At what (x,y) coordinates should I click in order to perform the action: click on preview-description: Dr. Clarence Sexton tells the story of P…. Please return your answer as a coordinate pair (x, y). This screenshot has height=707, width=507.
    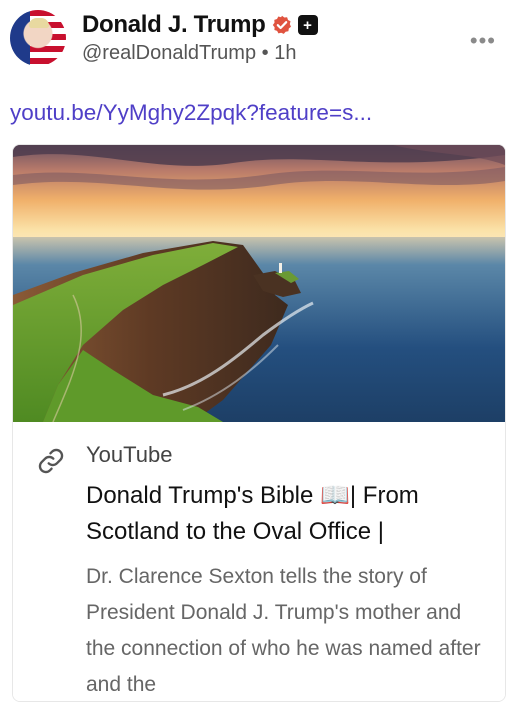
    Looking at the image, I should click on (283, 630).